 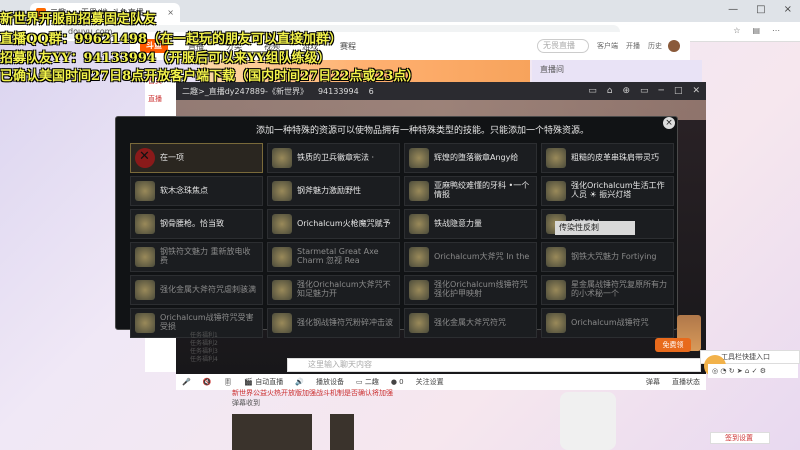 I want to click on tab-close-icon: ×, so click(x=170, y=12).